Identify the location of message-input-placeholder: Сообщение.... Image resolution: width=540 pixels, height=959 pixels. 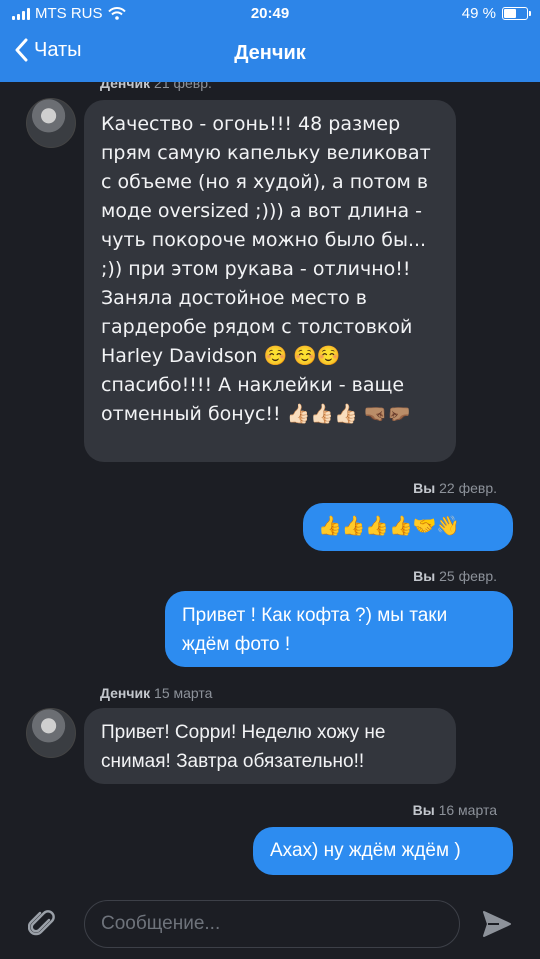
(161, 923).